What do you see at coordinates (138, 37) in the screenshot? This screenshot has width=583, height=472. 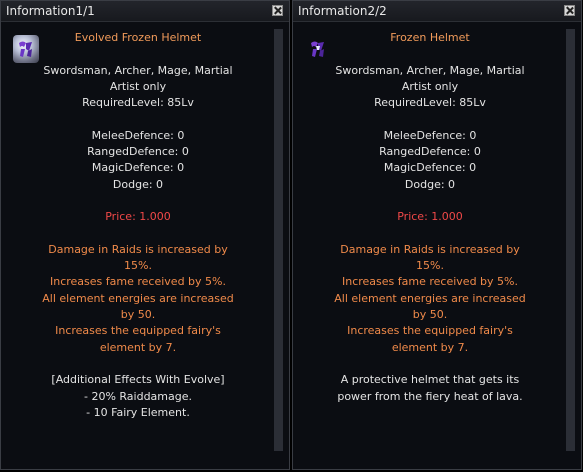 I see `item-name: Evolved Frozen Helmet` at bounding box center [138, 37].